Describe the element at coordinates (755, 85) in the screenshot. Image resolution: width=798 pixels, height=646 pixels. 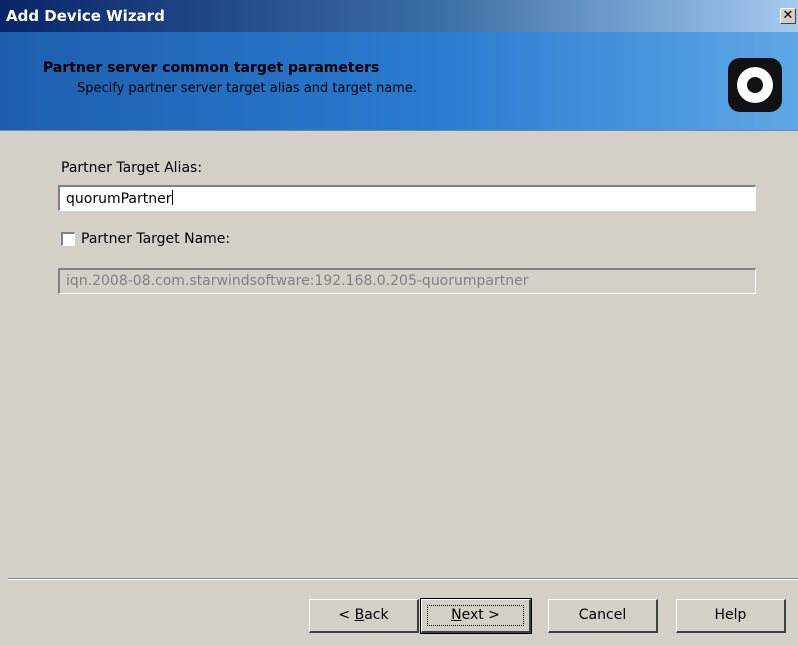
I see `starwind-logo-icon` at that location.